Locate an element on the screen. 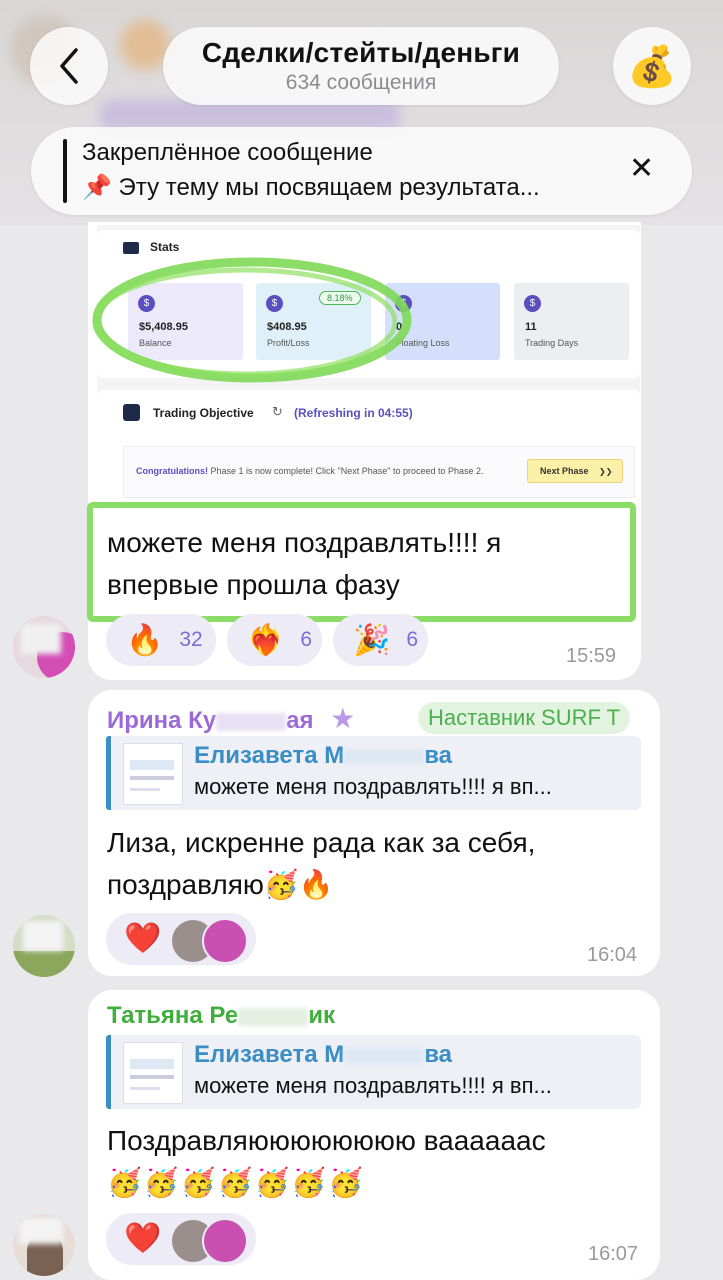 The width and height of the screenshot is (723, 1280). author-name: Ирина Ку ая ★ is located at coordinates (231, 718).